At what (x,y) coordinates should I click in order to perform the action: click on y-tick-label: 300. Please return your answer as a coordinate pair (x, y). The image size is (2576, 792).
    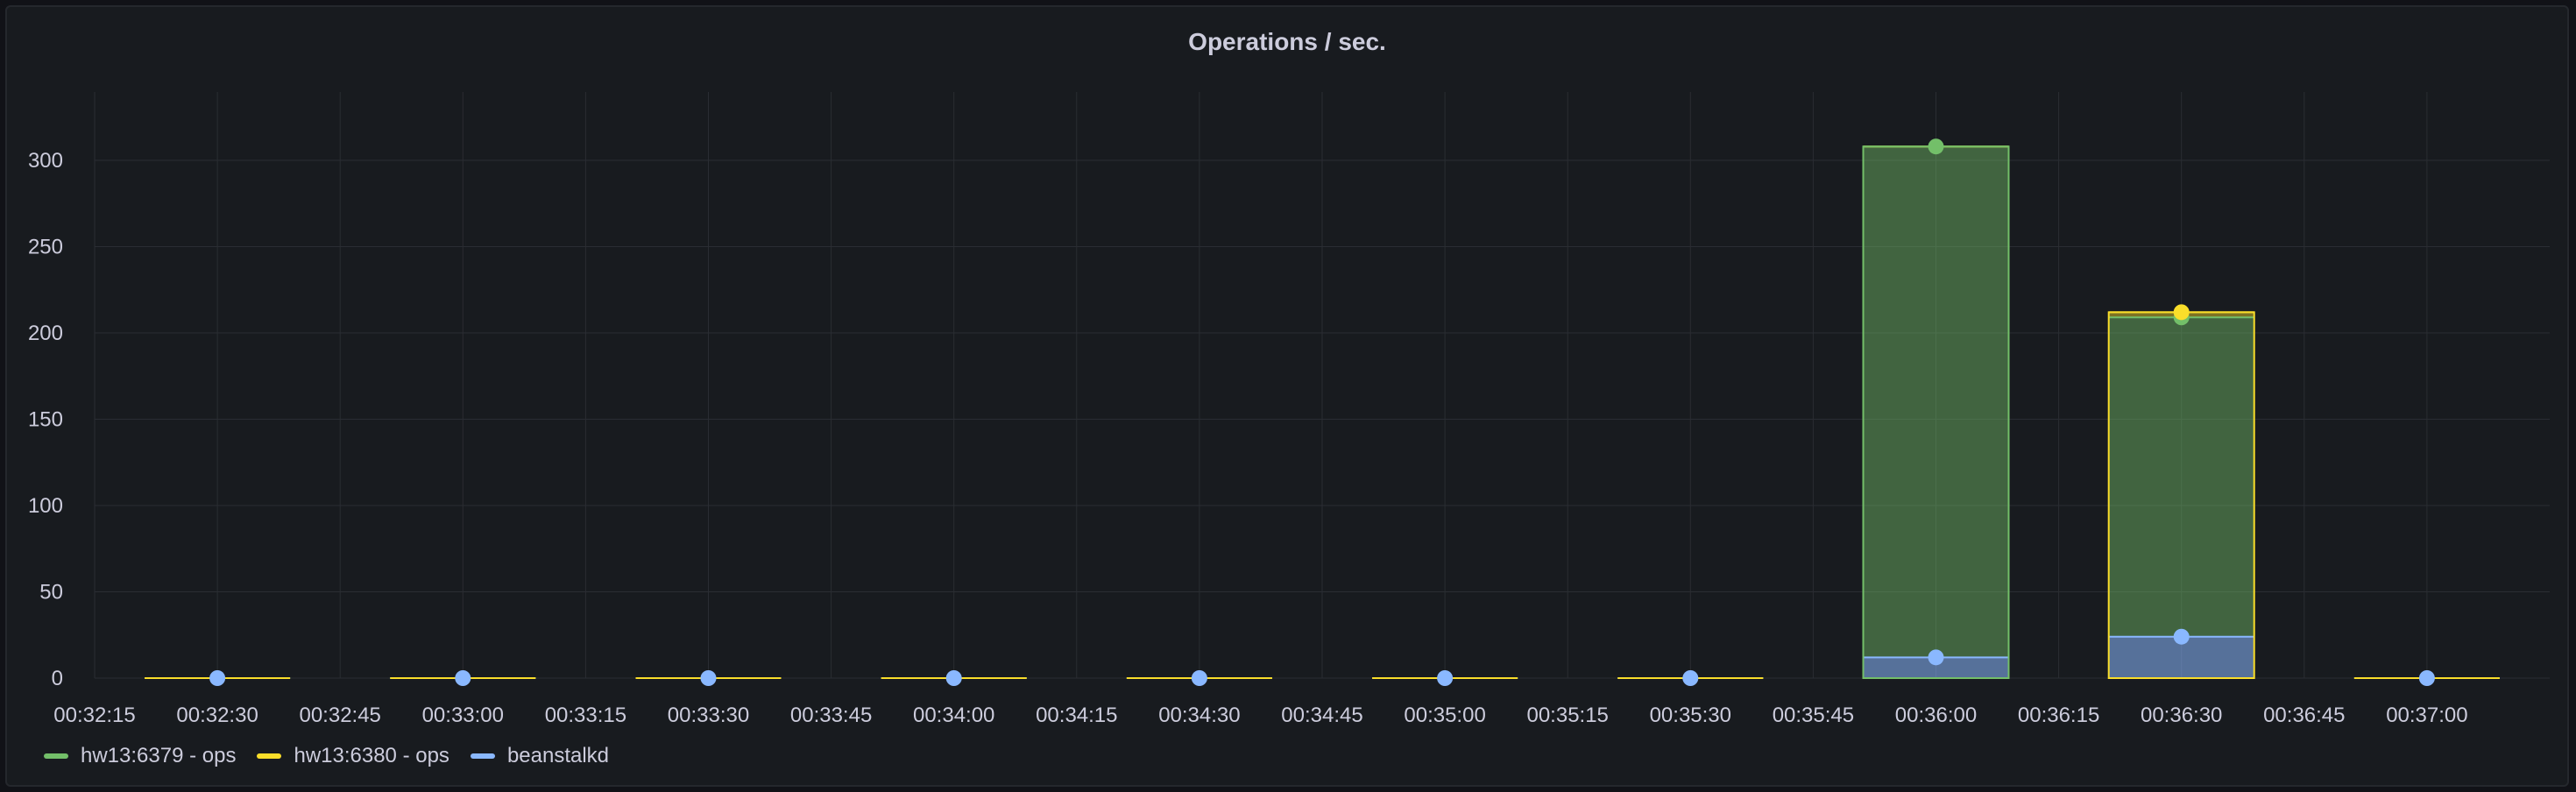
    Looking at the image, I should click on (45, 161).